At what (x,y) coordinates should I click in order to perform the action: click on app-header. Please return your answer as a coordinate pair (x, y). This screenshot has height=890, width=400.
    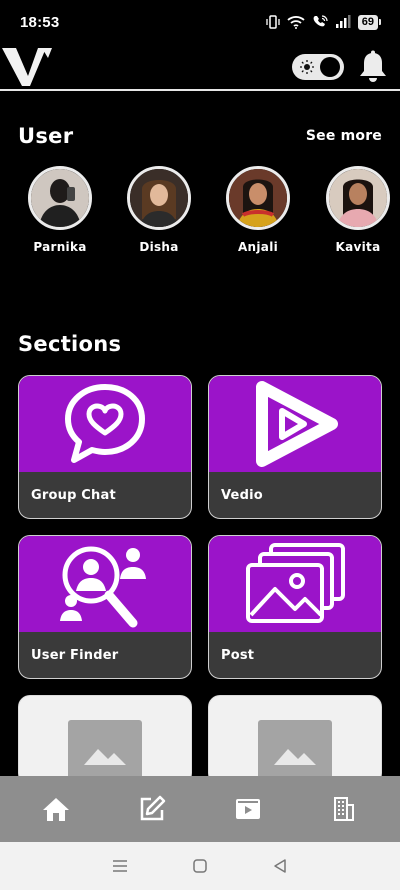
    Looking at the image, I should click on (200, 67).